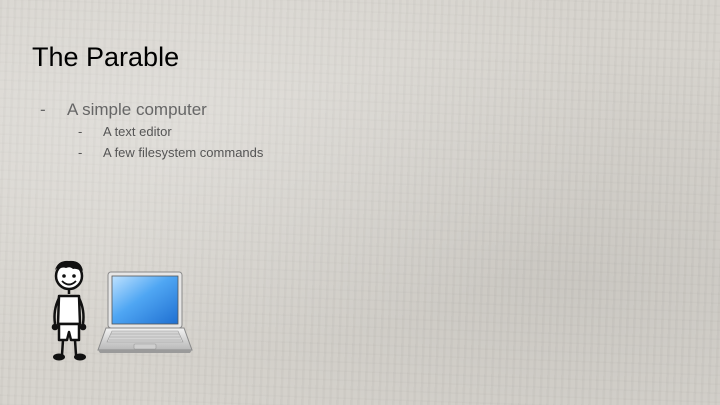 Image resolution: width=720 pixels, height=405 pixels. Describe the element at coordinates (183, 152) in the screenshot. I see `sub-bullet-text: A few filesystem commands` at that location.